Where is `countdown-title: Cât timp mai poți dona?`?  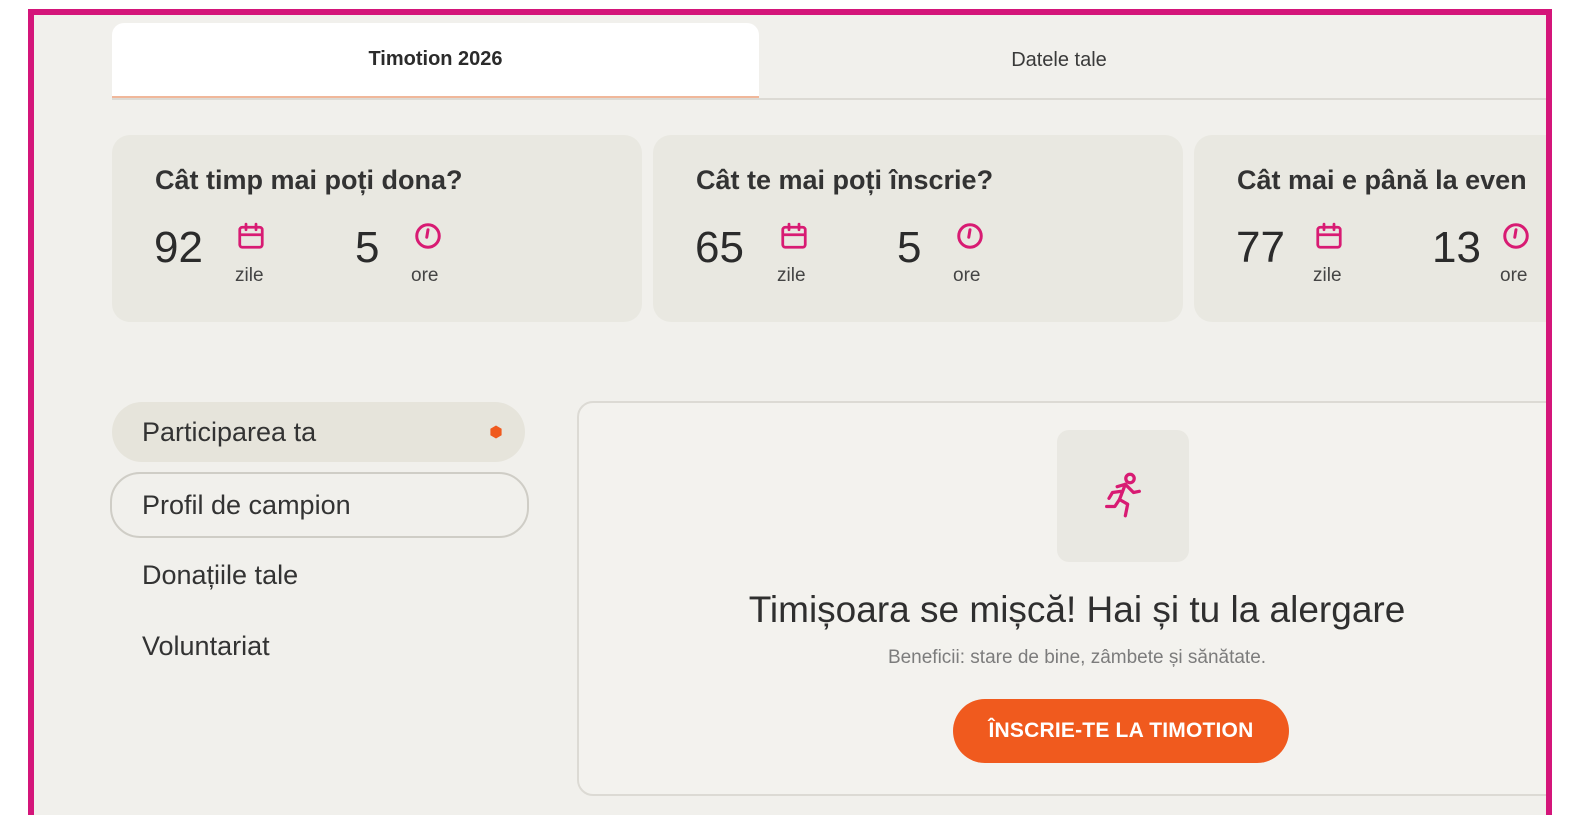
countdown-title: Cât timp mai poți dona? is located at coordinates (309, 180).